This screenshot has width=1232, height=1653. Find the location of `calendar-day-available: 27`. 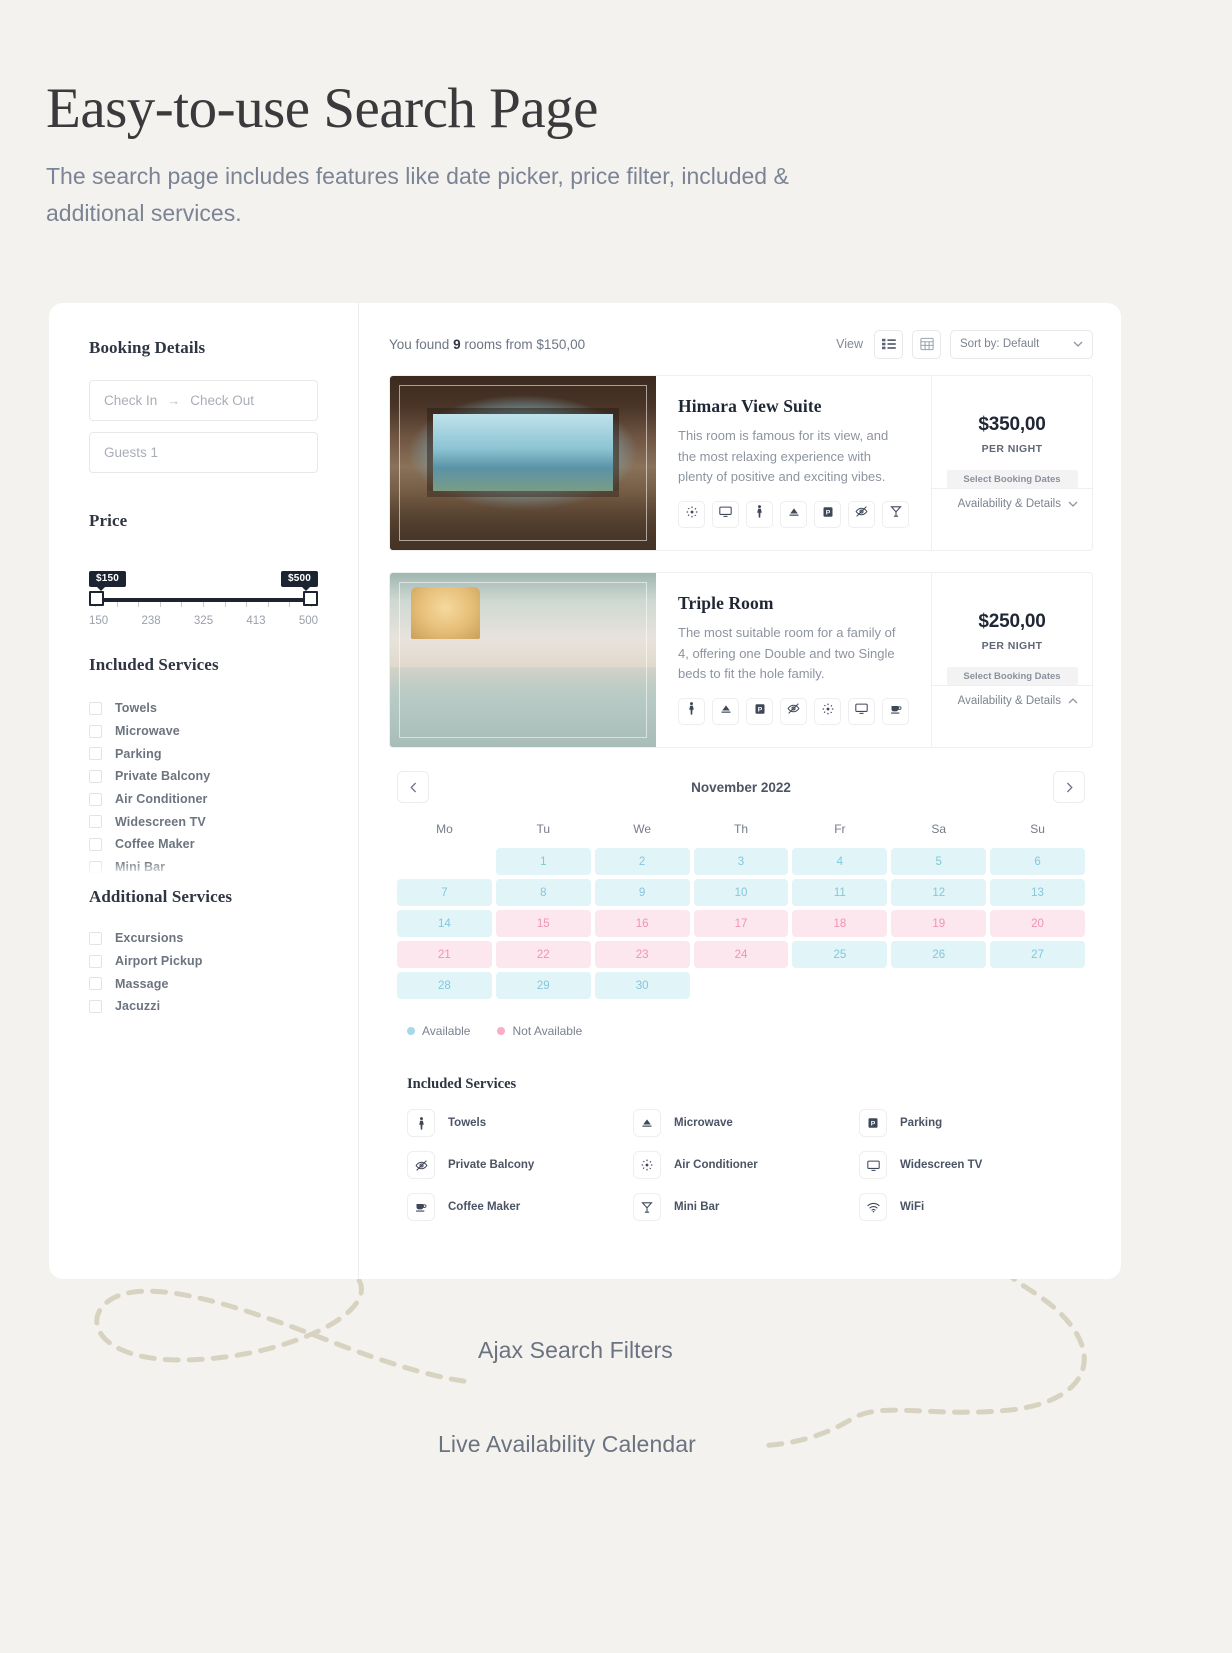

calendar-day-available: 27 is located at coordinates (1037, 954).